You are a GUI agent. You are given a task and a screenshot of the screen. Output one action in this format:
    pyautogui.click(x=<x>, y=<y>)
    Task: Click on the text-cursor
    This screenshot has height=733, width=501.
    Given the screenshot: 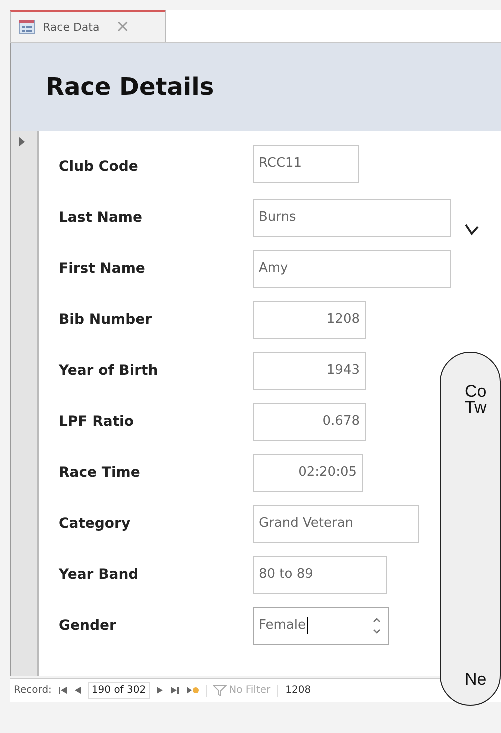 What is the action you would take?
    pyautogui.click(x=307, y=625)
    